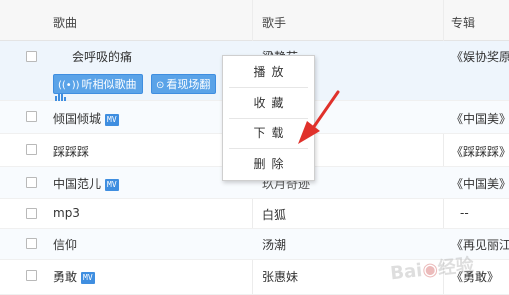  Describe the element at coordinates (319, 117) in the screenshot. I see `red-arrow-icon` at that location.